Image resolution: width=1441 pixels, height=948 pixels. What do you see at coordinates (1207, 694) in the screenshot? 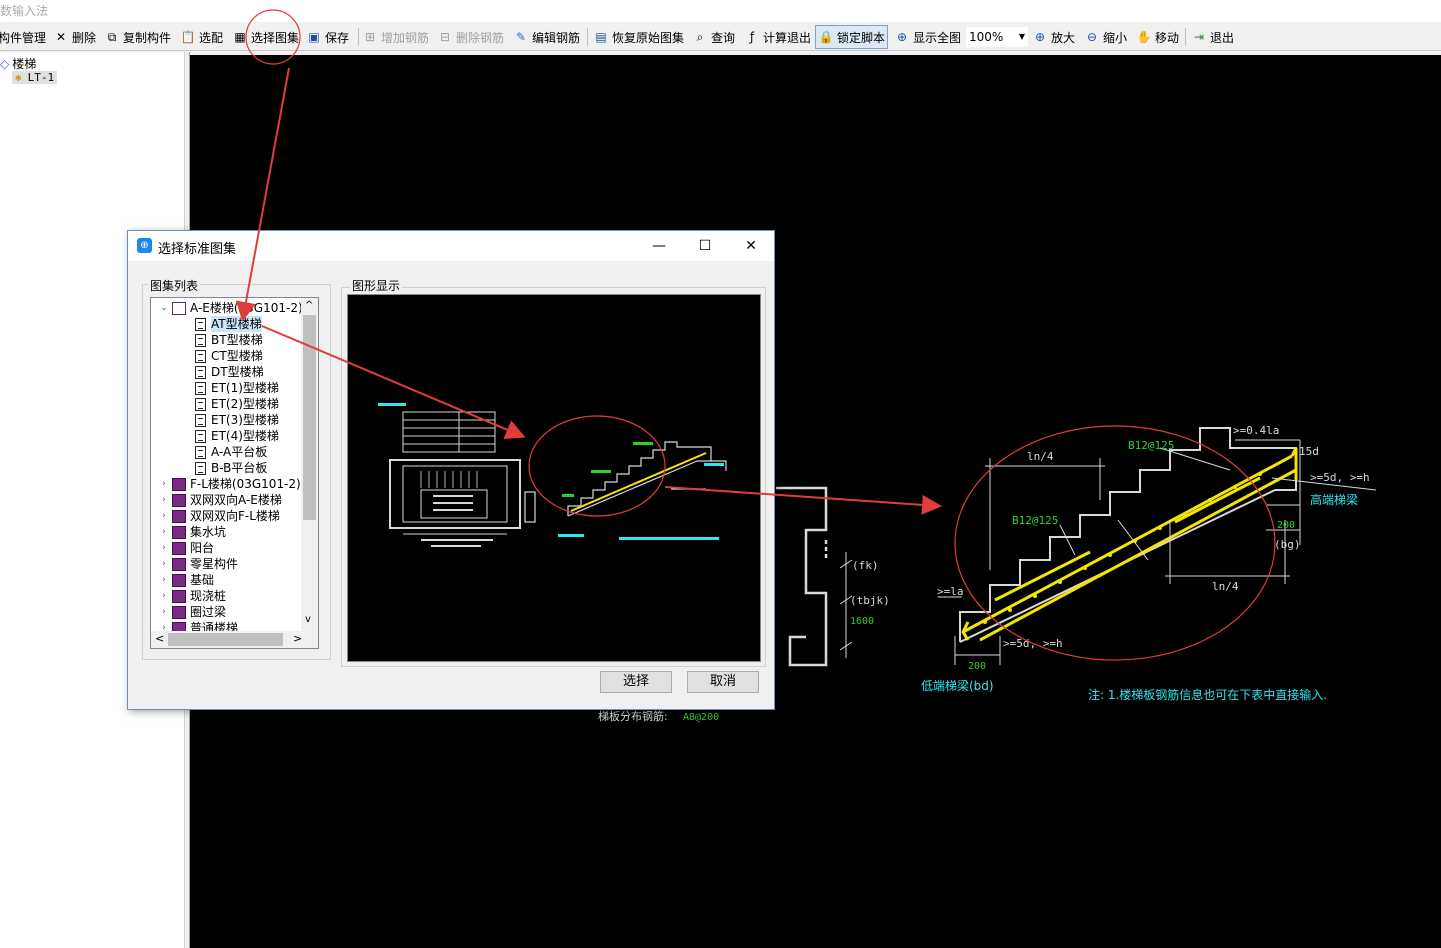
I see `label-note: 注: 1.楼梯板钢筋信息也可在下表中直接输入.` at bounding box center [1207, 694].